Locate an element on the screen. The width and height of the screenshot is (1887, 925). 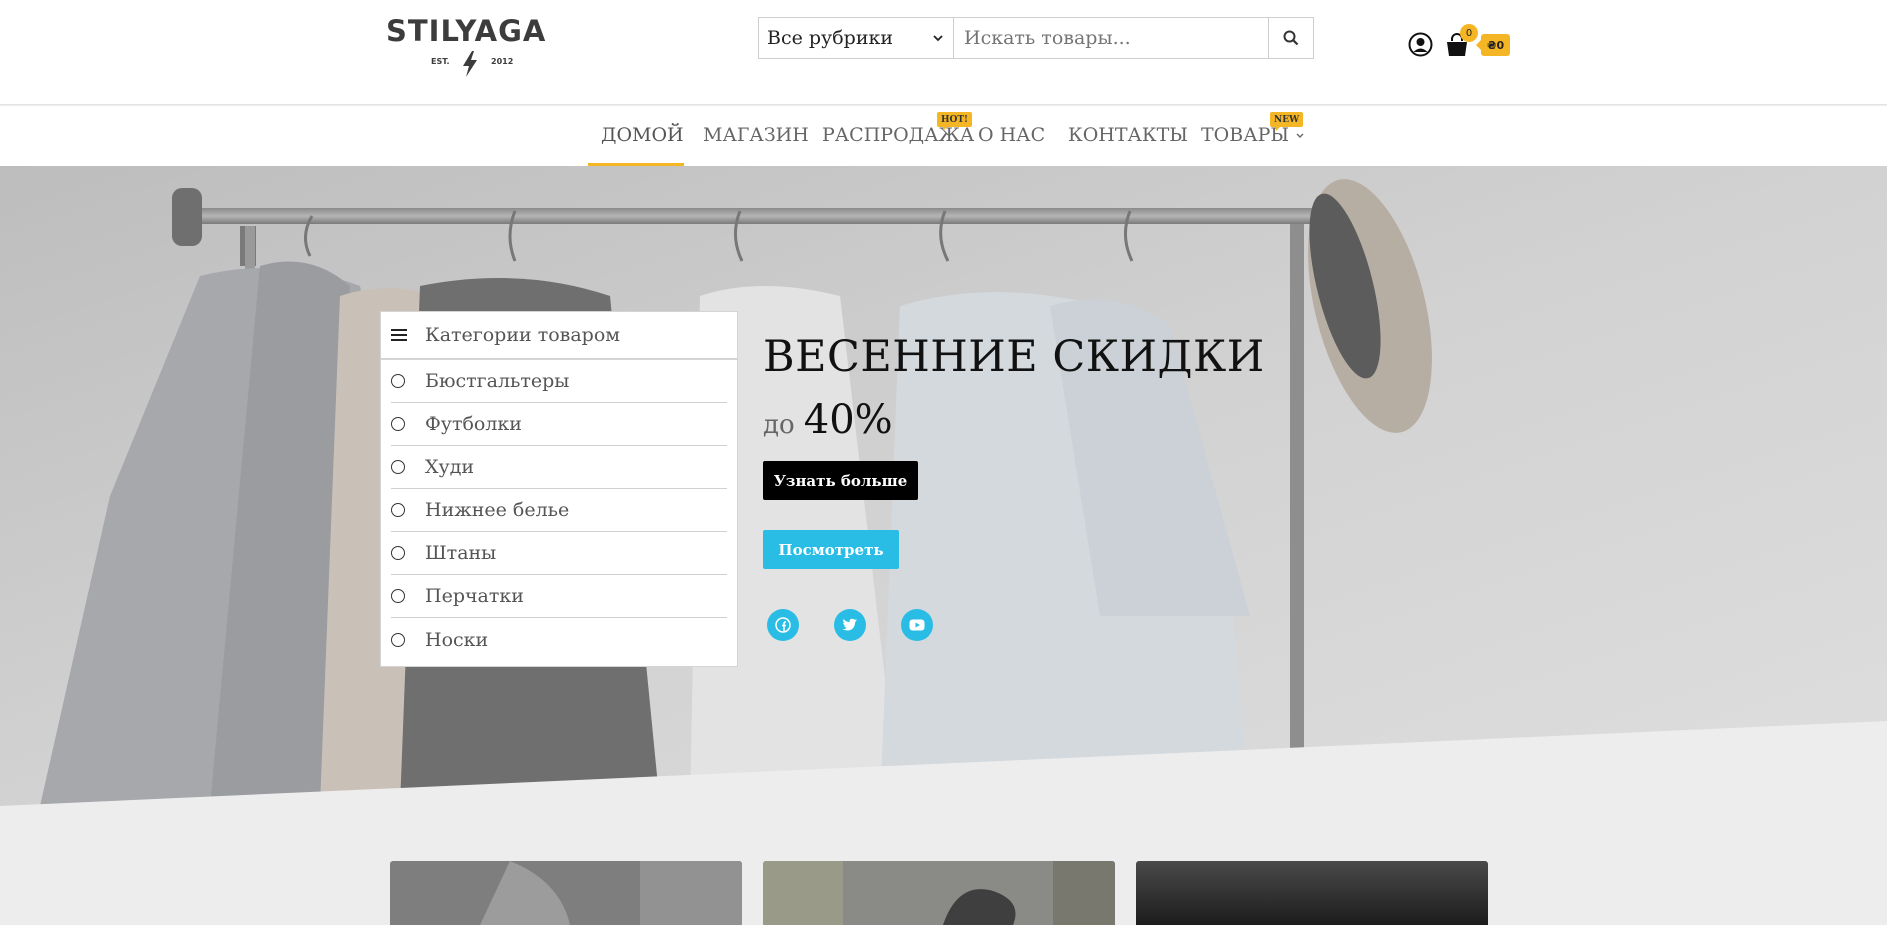
menu-icon is located at coordinates (399, 335).